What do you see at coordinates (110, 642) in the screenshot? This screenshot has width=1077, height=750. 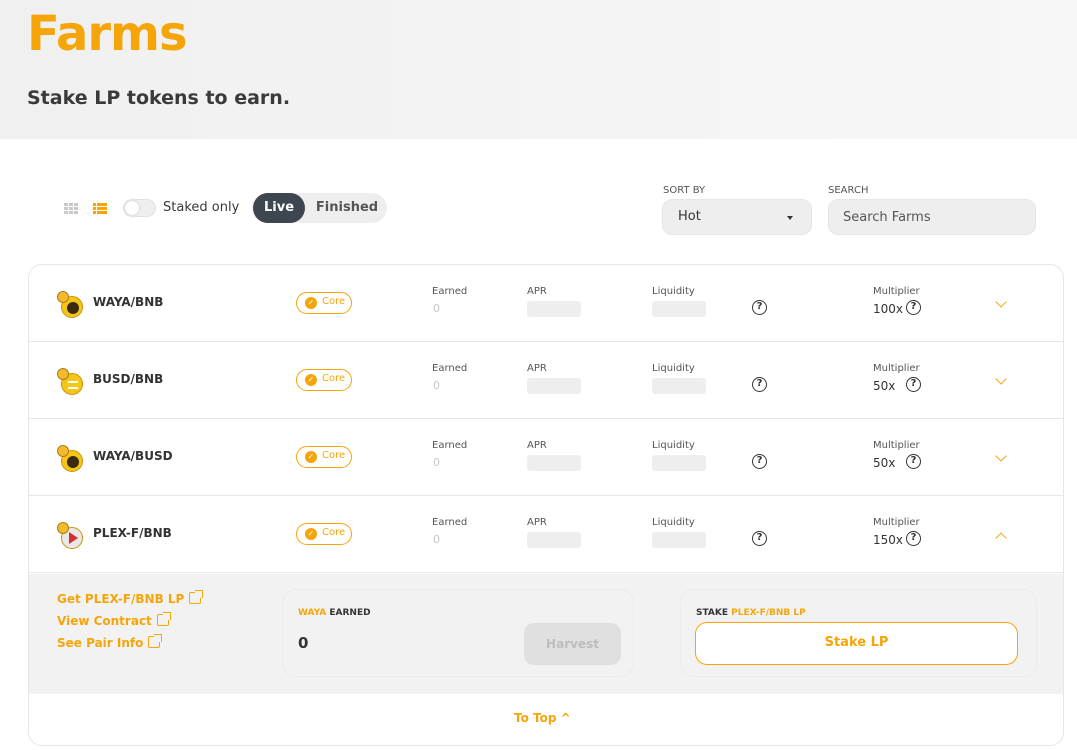 I see `see-pair-info-link: See Pair Info` at bounding box center [110, 642].